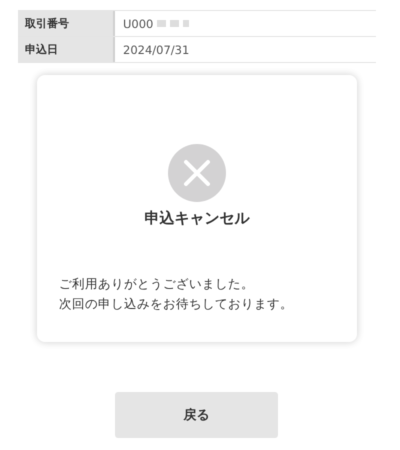 This screenshot has width=400, height=450. Describe the element at coordinates (66, 23) in the screenshot. I see `row-label: 取引番号` at that location.